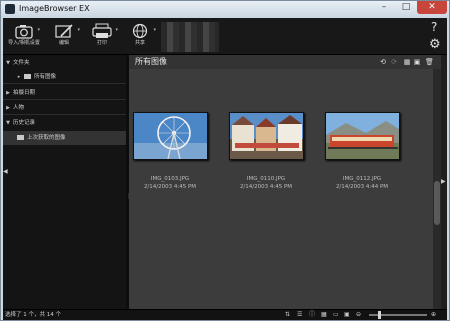 The image size is (450, 321). Describe the element at coordinates (54, 8) in the screenshot. I see `window-title: ImageBrowser EX` at that location.